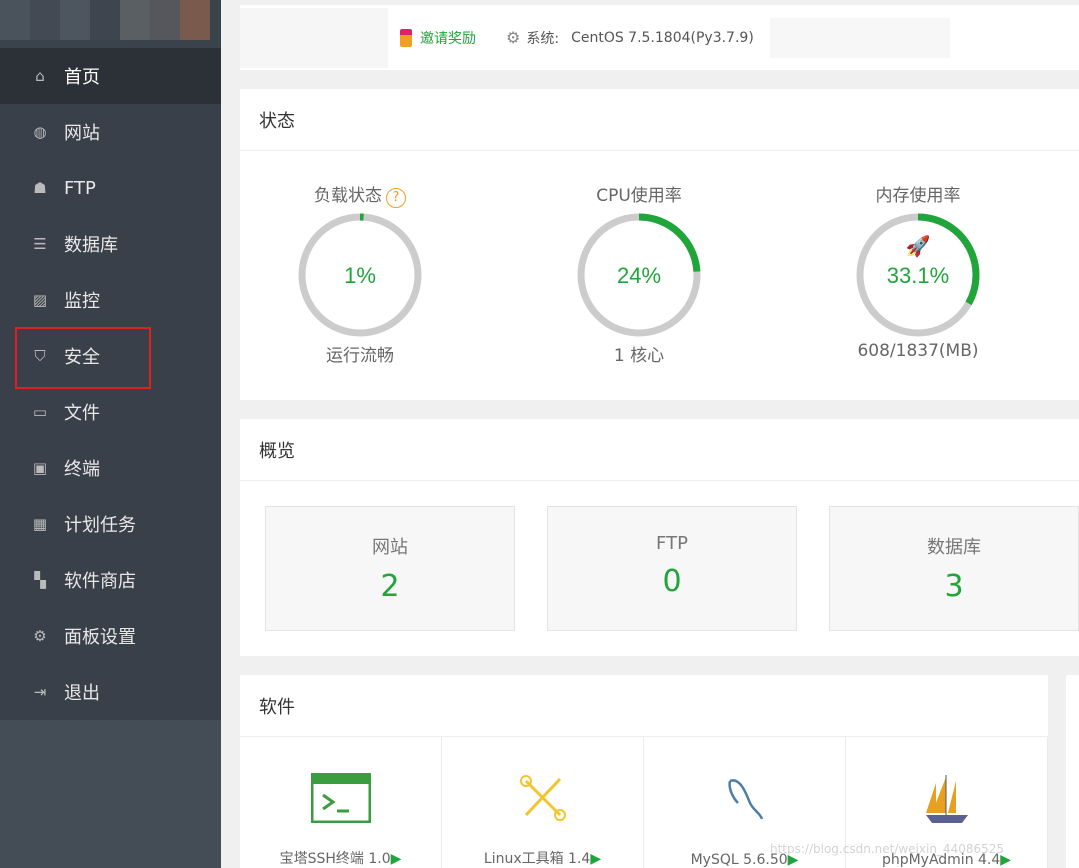 This screenshot has width=1079, height=868. Describe the element at coordinates (954, 568) in the screenshot. I see `overview-tile: 数据库 3` at that location.